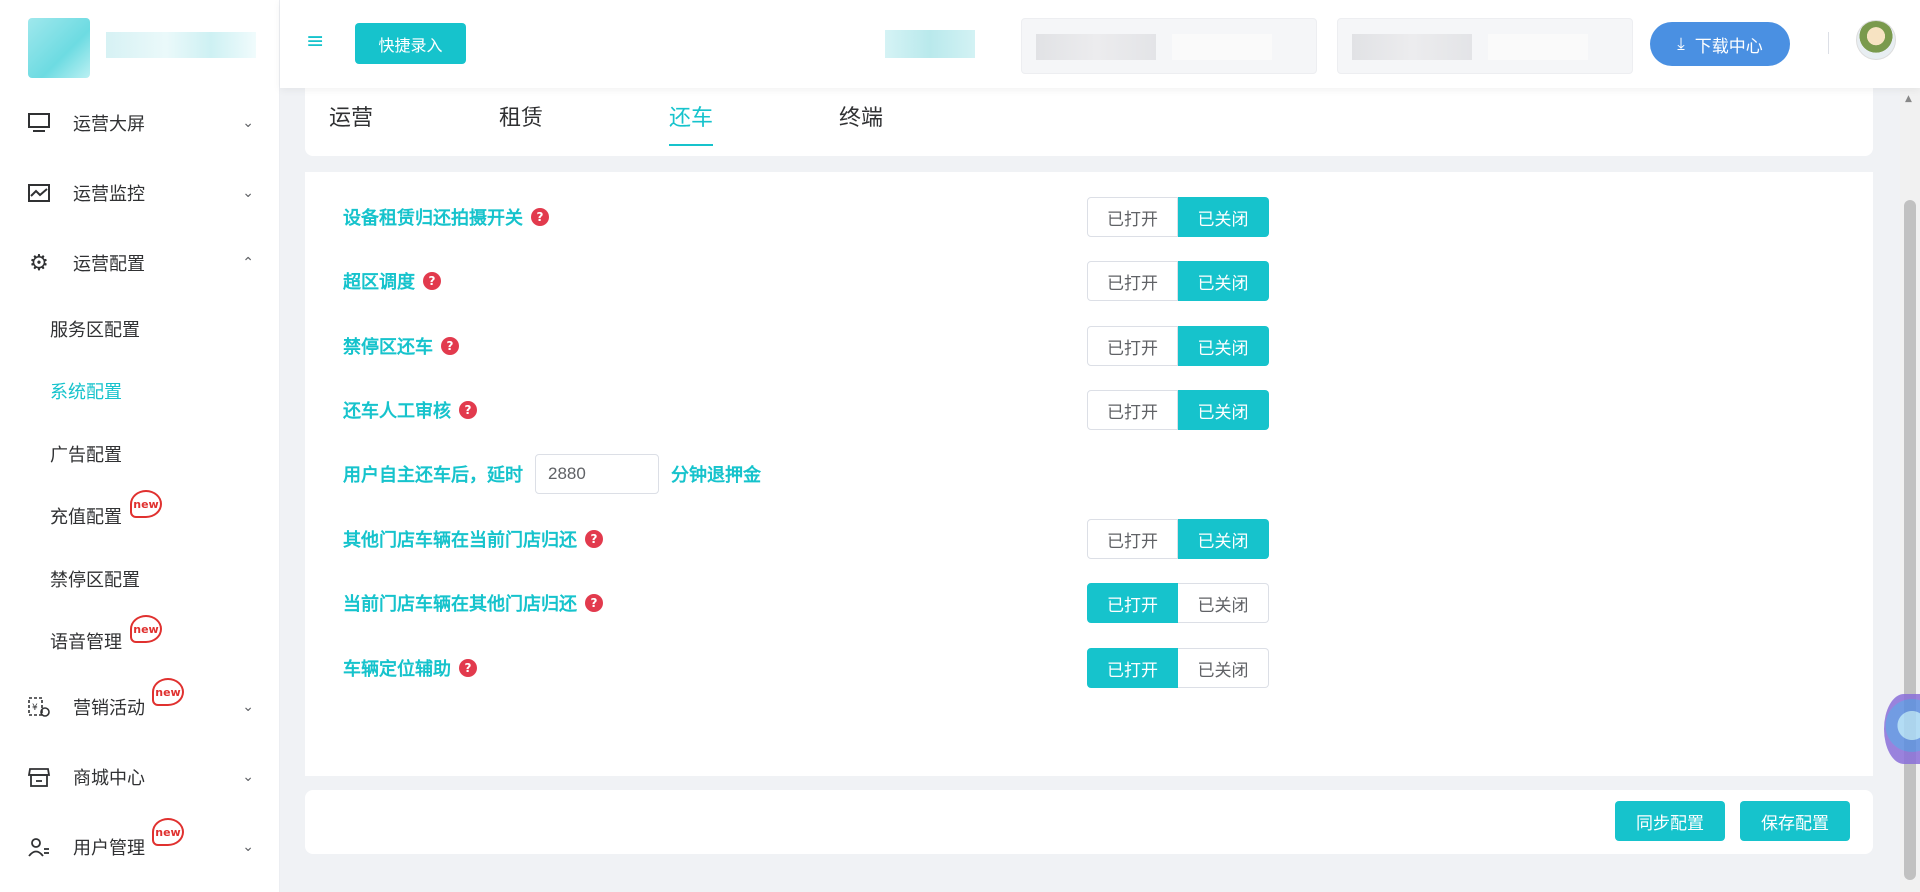  I want to click on monitor-icon, so click(39, 123).